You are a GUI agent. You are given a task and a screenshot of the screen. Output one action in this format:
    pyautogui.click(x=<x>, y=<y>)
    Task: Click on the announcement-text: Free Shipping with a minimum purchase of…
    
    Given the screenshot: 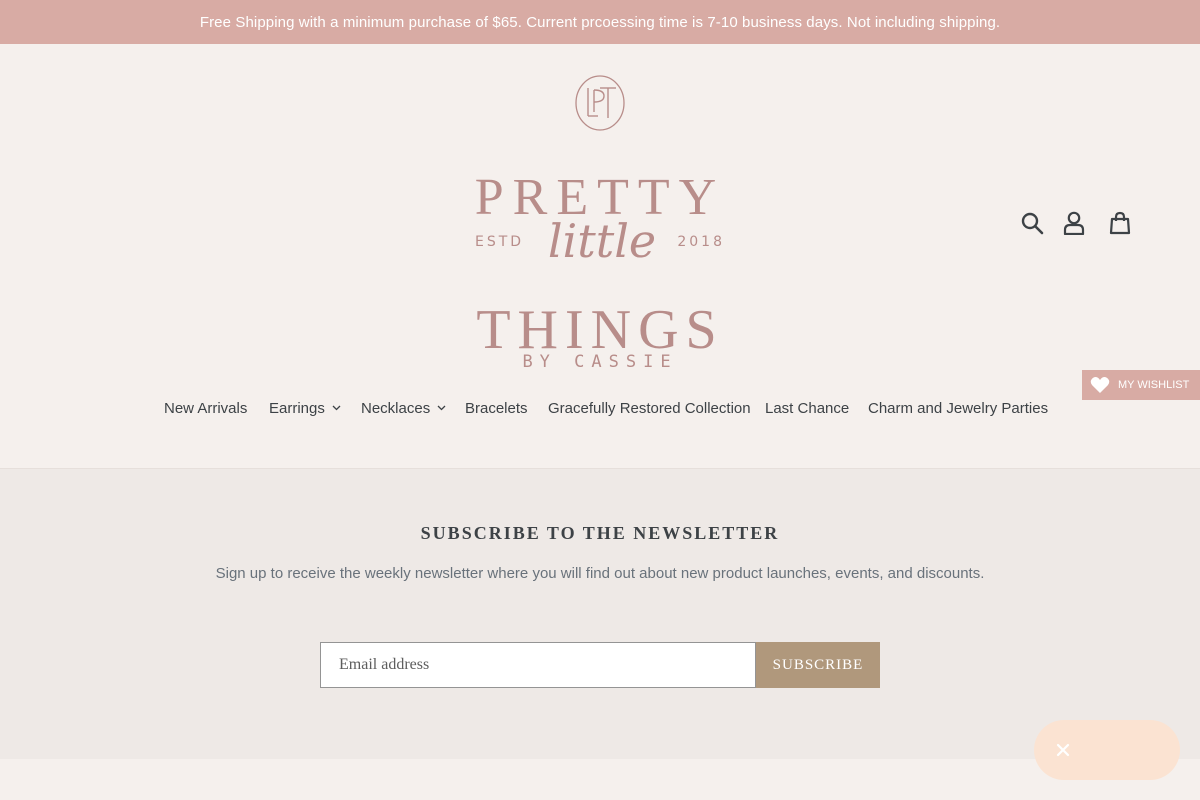 What is the action you would take?
    pyautogui.click(x=600, y=22)
    